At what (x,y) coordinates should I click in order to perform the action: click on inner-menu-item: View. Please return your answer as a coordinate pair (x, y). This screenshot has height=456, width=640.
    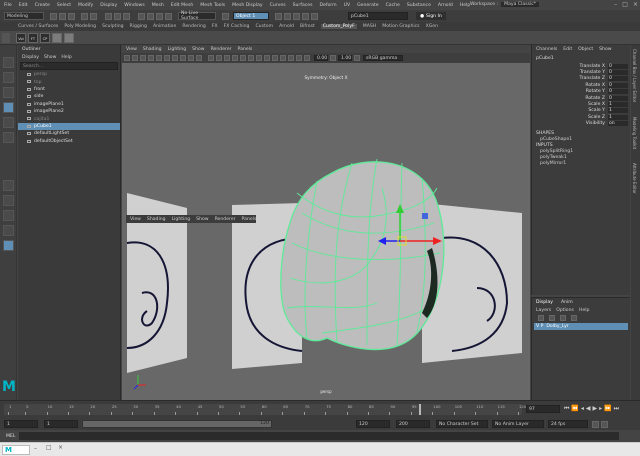
    Looking at the image, I should click on (135, 219).